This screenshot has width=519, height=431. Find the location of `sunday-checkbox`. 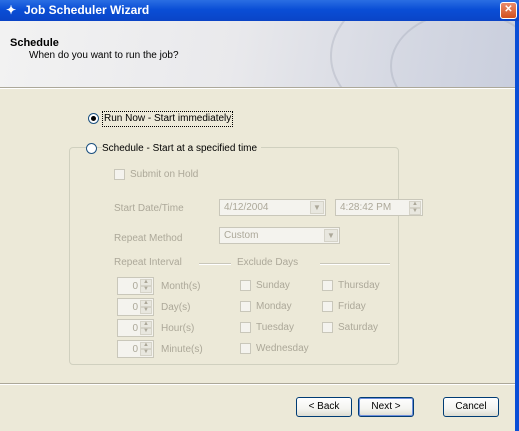

sunday-checkbox is located at coordinates (245, 285).